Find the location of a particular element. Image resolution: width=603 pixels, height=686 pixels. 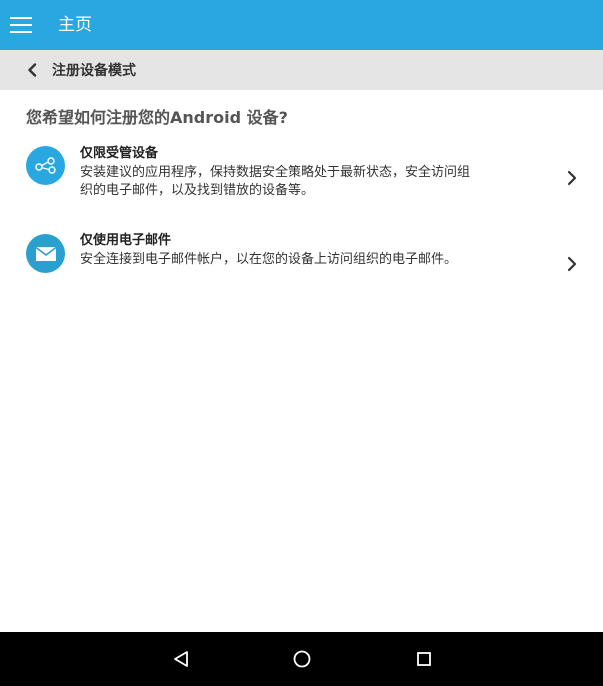

page-question: 您希望如何注册您的Android 设备? is located at coordinates (157, 117).